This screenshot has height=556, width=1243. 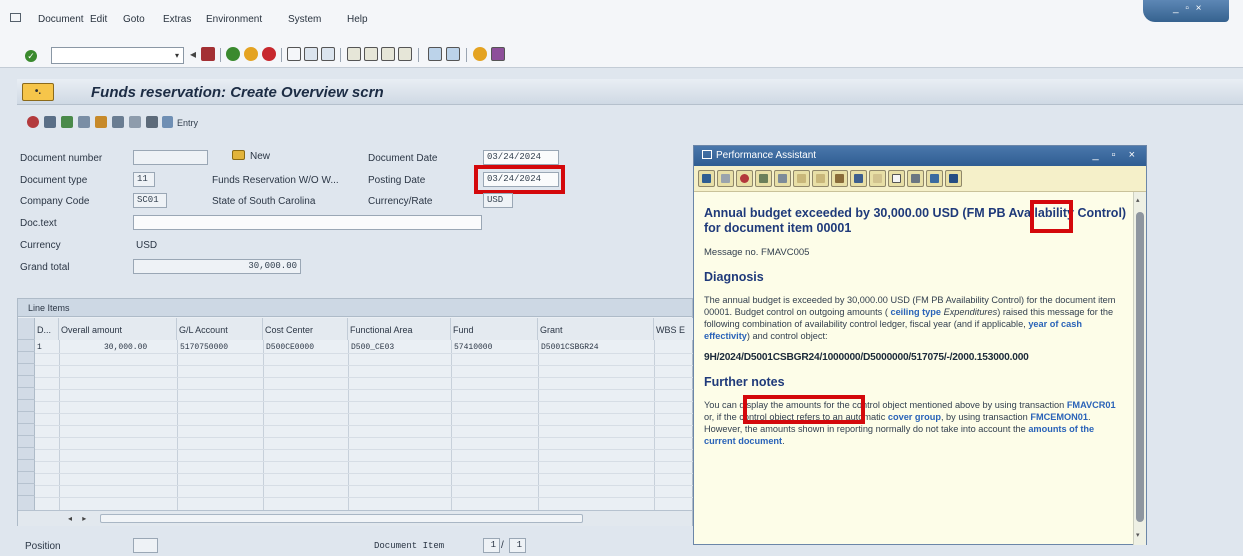 What do you see at coordinates (264, 201) in the screenshot?
I see `company-name: State of South Carolina` at bounding box center [264, 201].